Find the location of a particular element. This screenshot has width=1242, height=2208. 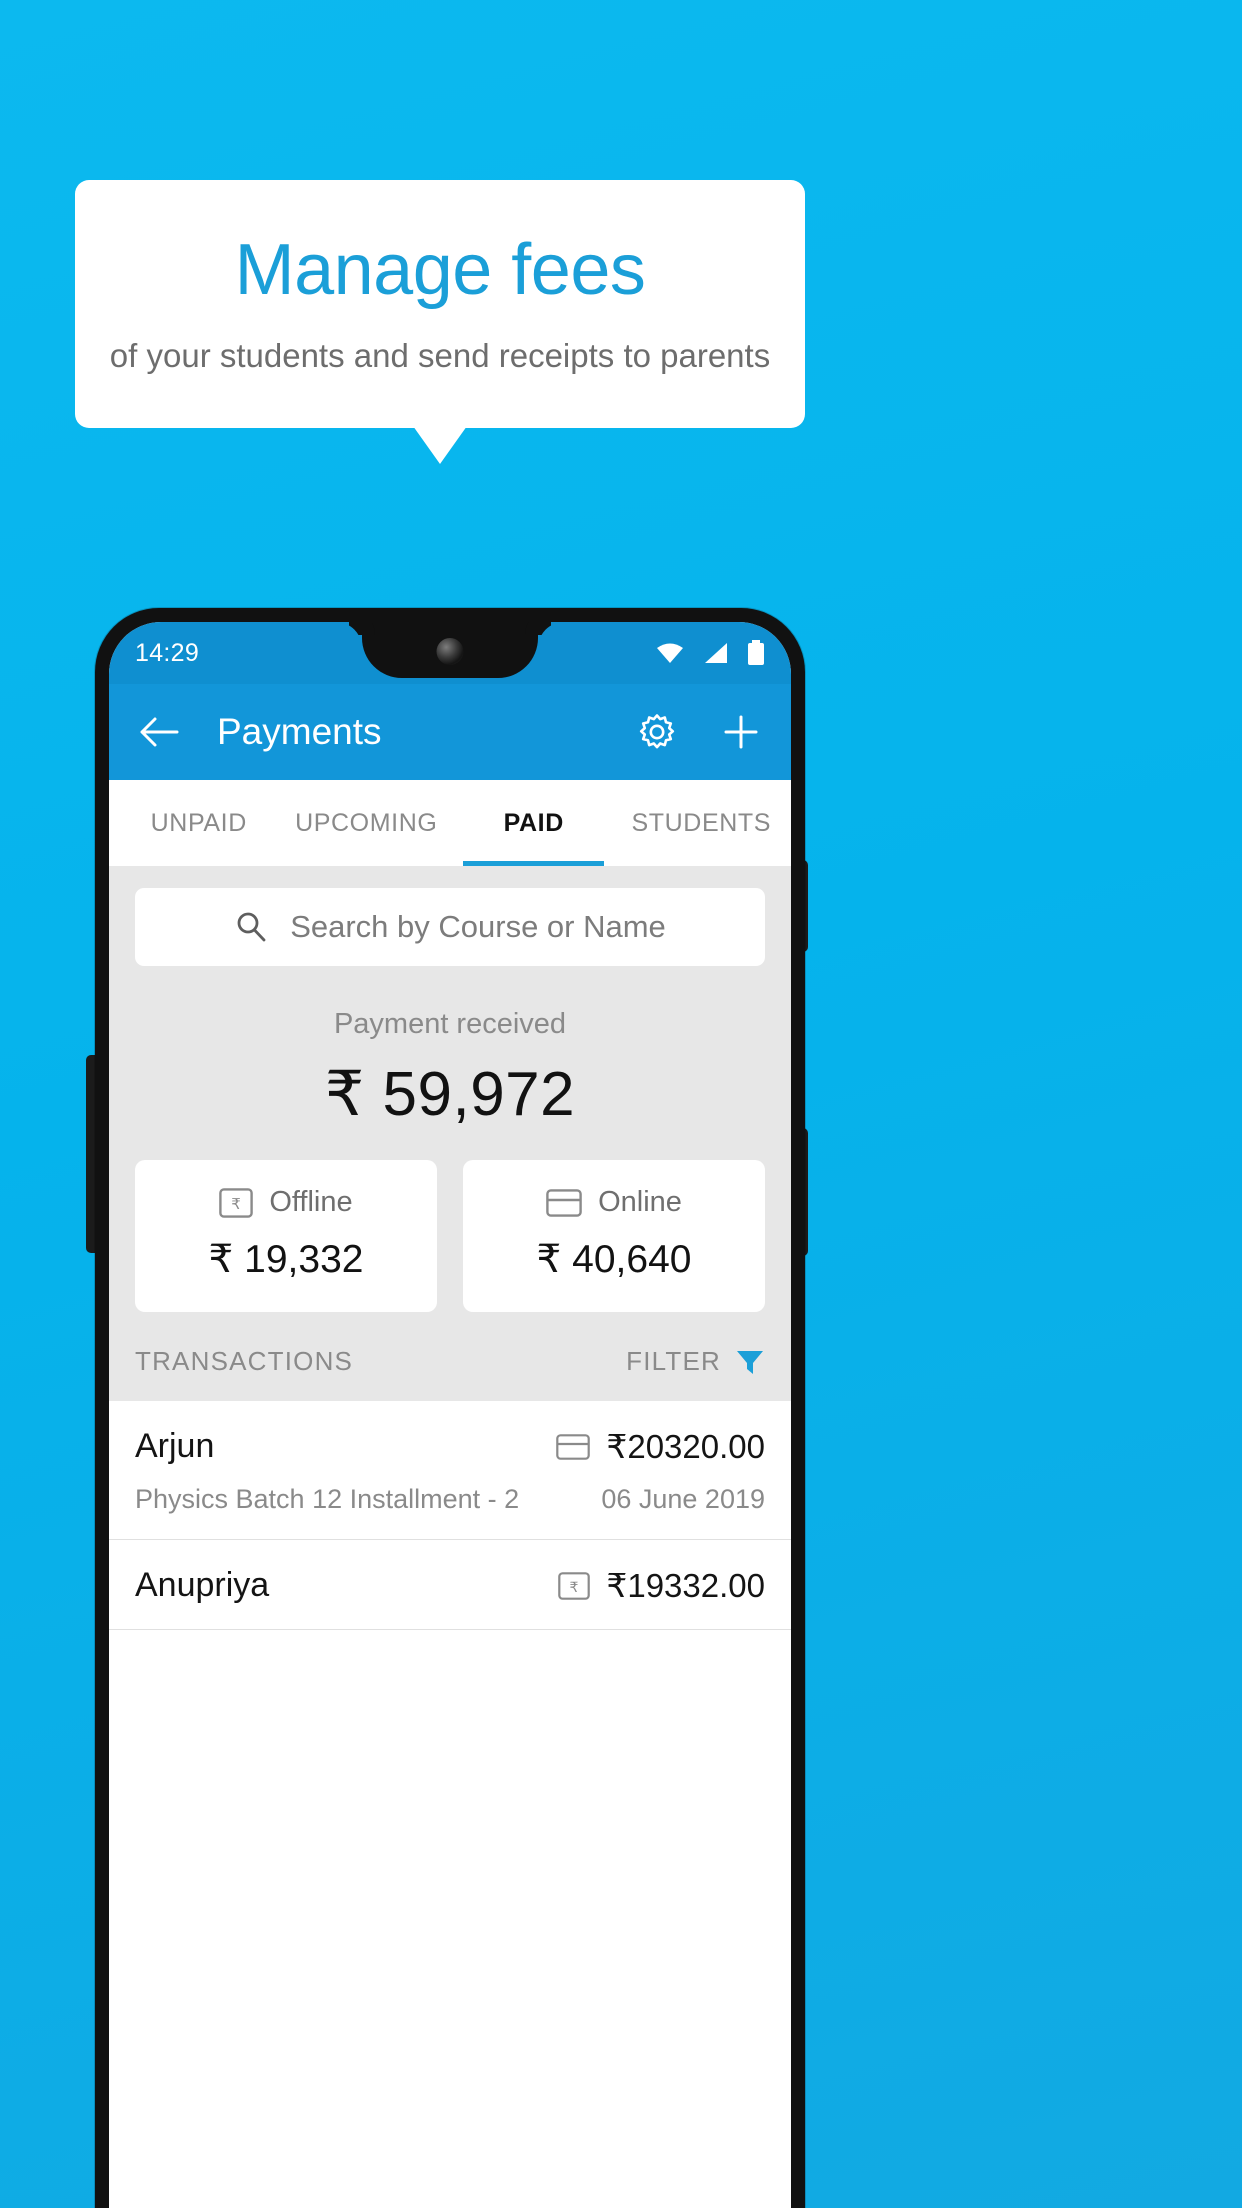

search-icon is located at coordinates (251, 927).